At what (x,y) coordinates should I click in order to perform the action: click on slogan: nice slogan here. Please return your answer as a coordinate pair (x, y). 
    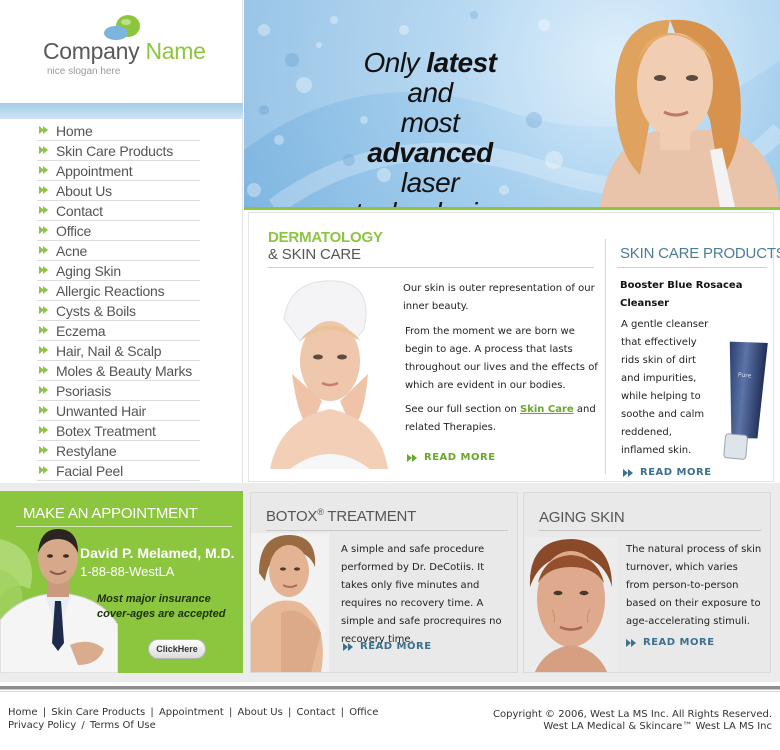
    Looking at the image, I should click on (84, 71).